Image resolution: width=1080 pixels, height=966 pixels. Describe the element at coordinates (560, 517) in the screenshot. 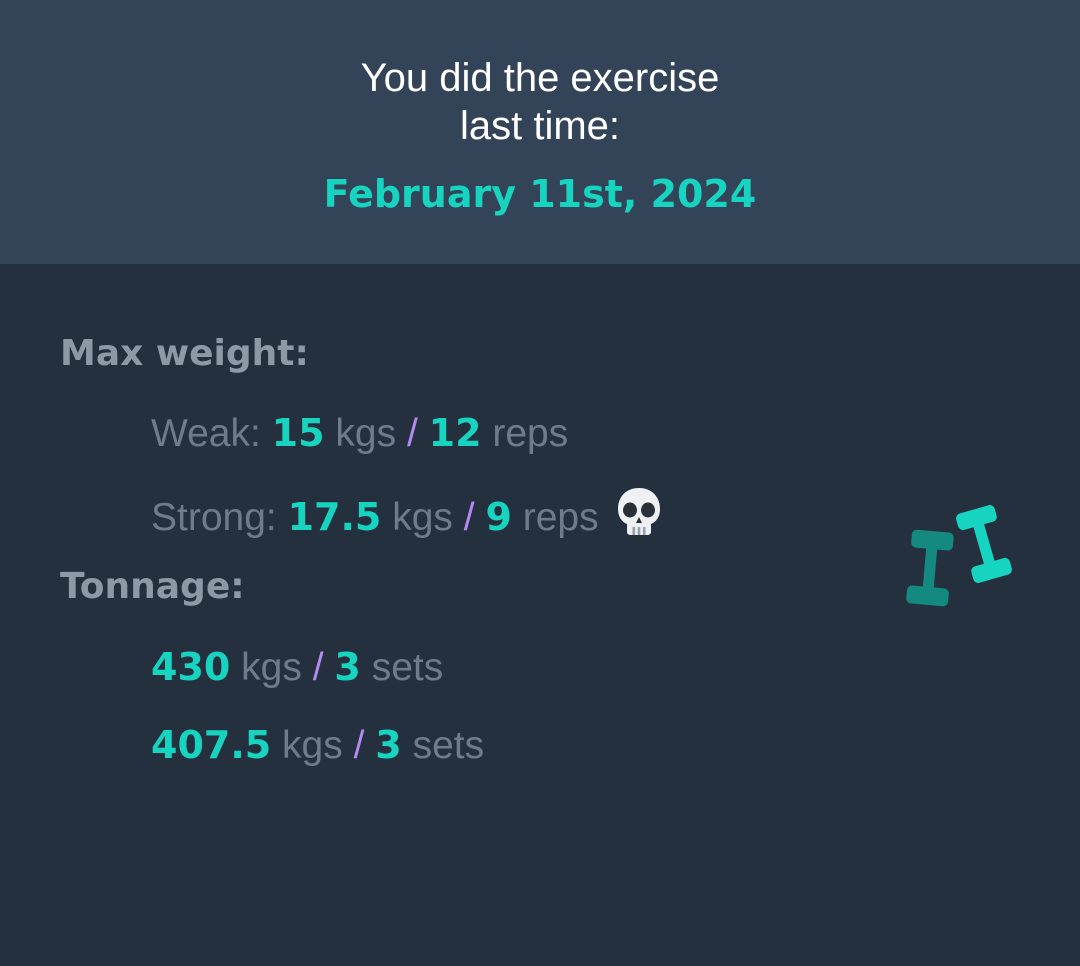

I see `strong-reps-unit: reps` at that location.